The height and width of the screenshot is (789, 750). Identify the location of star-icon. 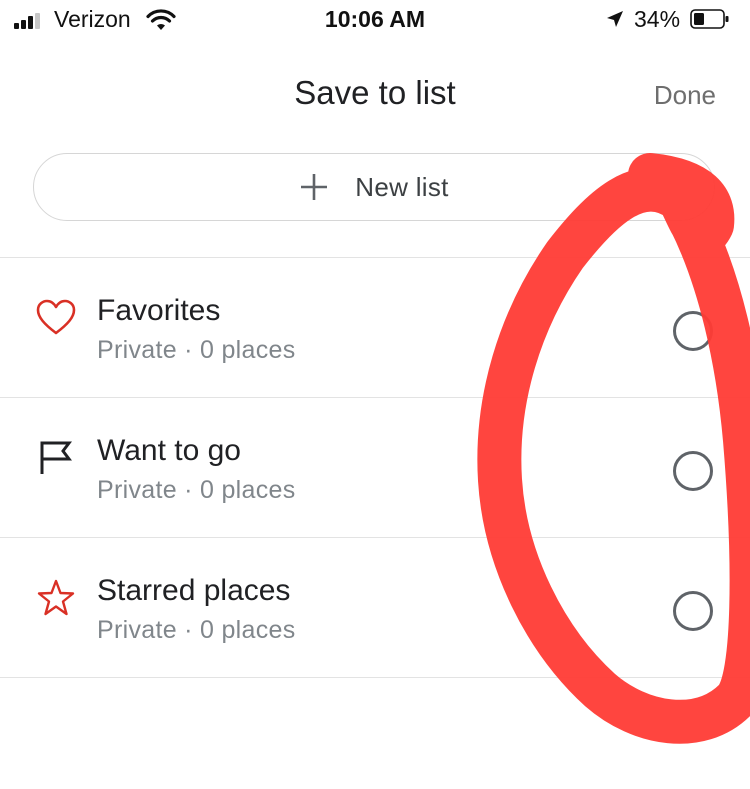
(56, 597).